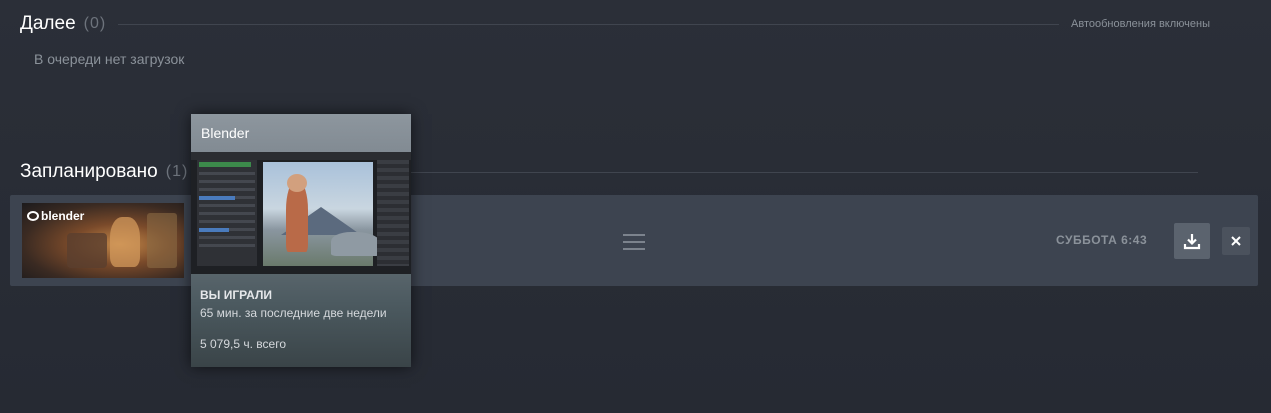 The image size is (1271, 413). Describe the element at coordinates (236, 295) in the screenshot. I see `played-label: ВЫ ИГРАЛИ` at that location.